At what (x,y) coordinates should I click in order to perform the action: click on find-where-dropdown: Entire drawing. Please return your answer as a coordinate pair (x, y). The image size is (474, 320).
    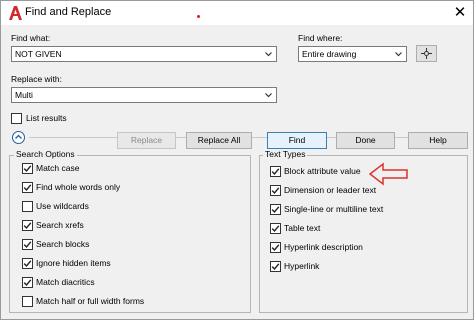
    Looking at the image, I should click on (352, 54).